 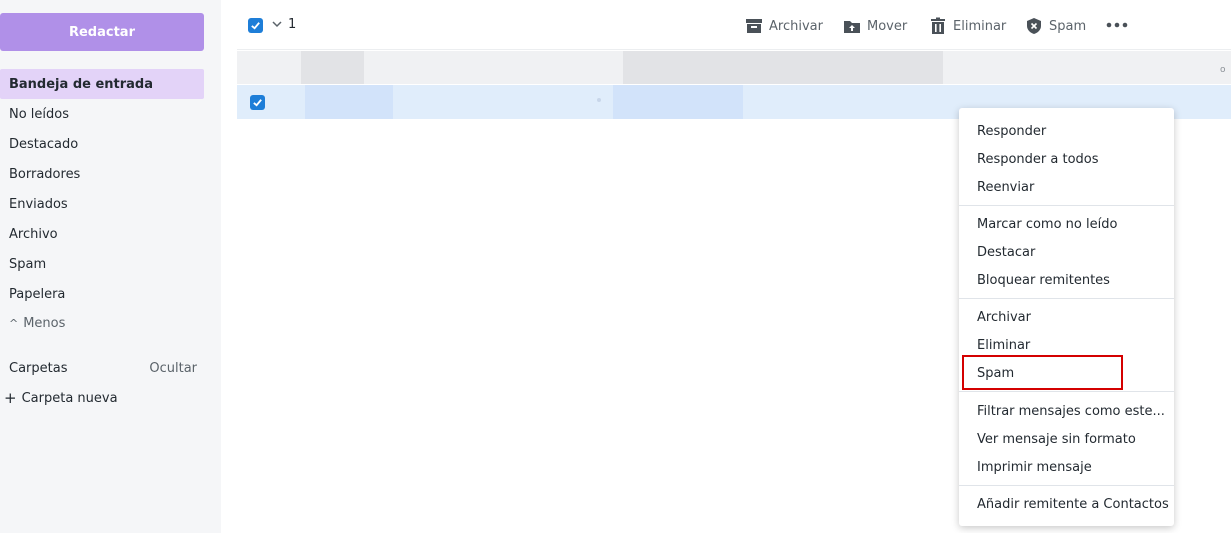 I want to click on message-row, so click(x=734, y=67).